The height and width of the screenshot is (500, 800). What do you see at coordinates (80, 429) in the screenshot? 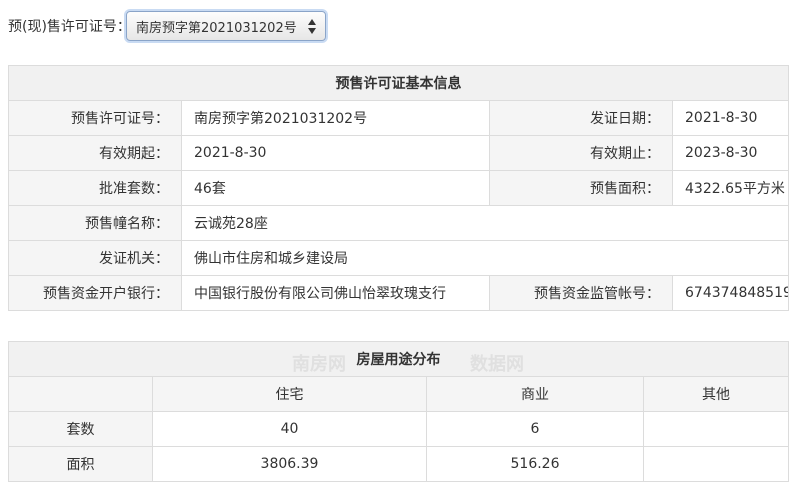
I see `usage-row-units-label: 套数` at bounding box center [80, 429].